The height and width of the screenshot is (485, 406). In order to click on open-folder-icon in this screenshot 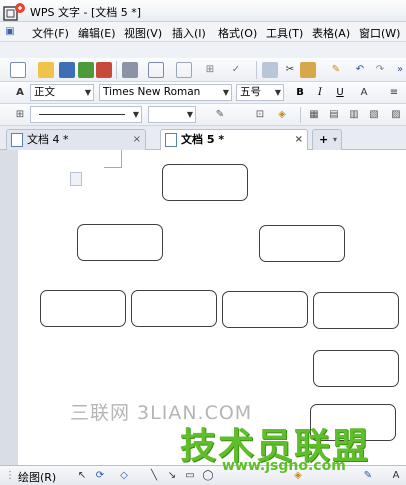, I will do `click(46, 70)`.